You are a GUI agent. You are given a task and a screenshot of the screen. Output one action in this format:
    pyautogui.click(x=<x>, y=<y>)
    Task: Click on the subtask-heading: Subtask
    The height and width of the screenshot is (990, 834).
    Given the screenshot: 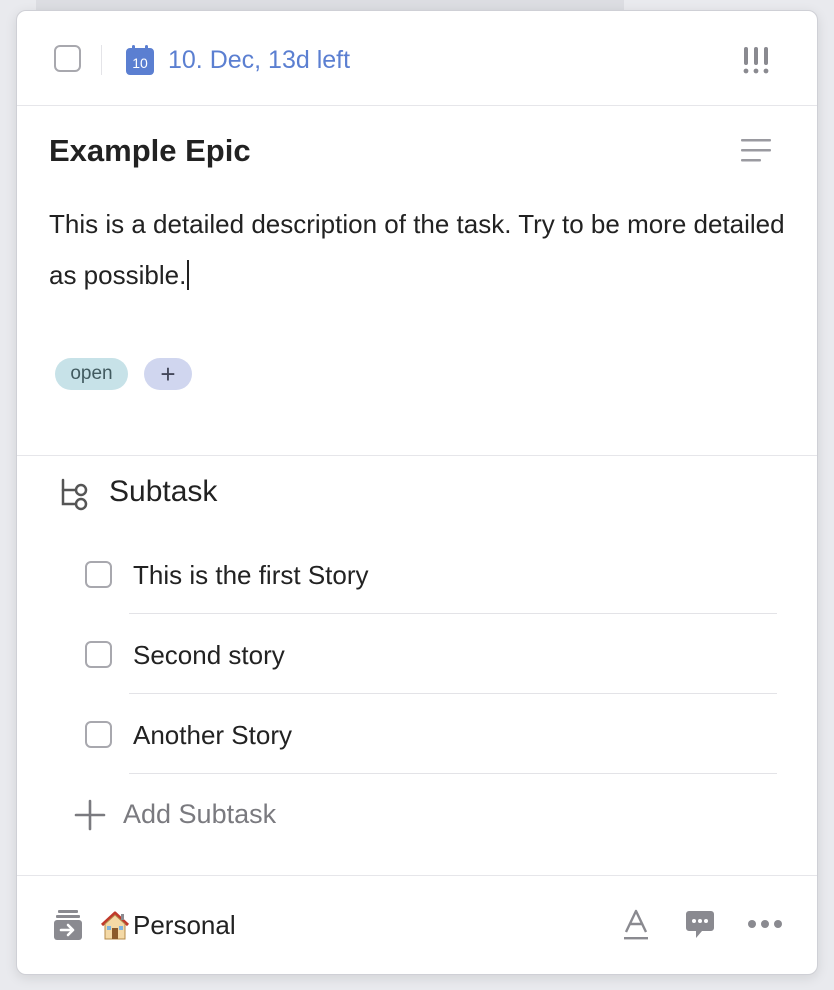 What is the action you would take?
    pyautogui.click(x=163, y=491)
    